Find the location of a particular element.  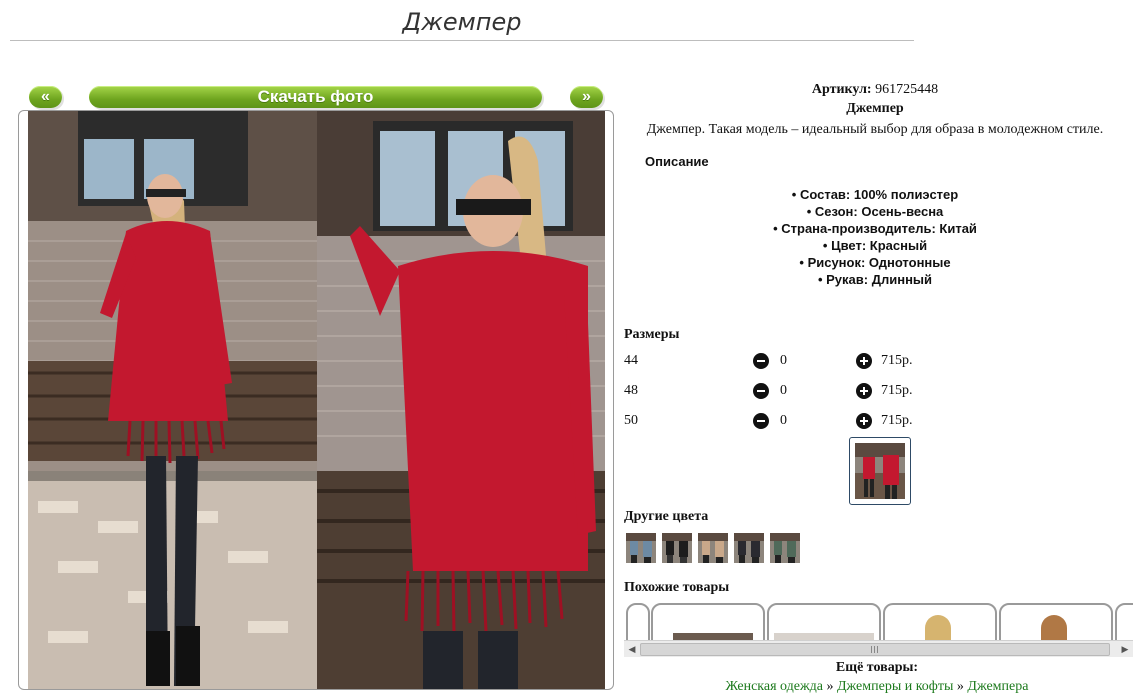

size-label: 50 is located at coordinates (631, 420).